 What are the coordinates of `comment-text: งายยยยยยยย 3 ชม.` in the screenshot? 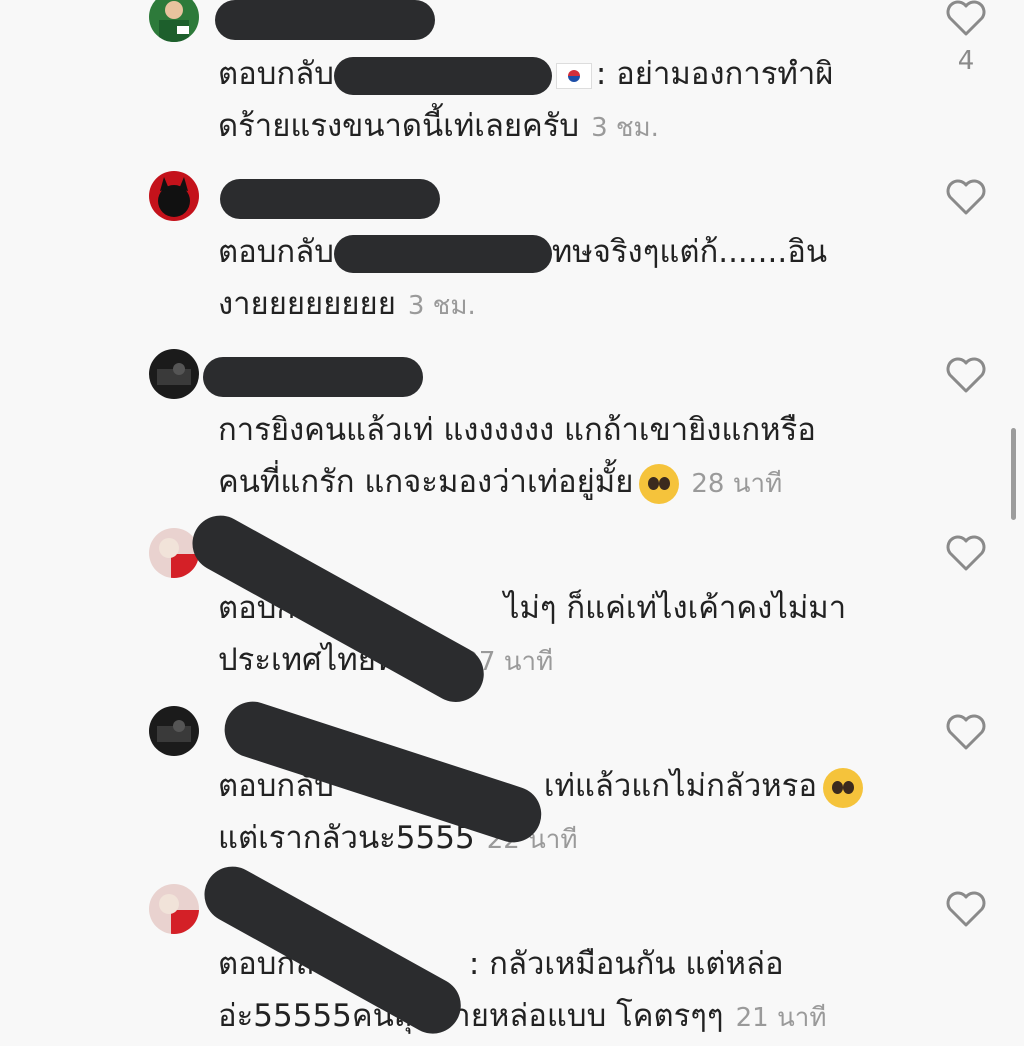 It's located at (347, 304).